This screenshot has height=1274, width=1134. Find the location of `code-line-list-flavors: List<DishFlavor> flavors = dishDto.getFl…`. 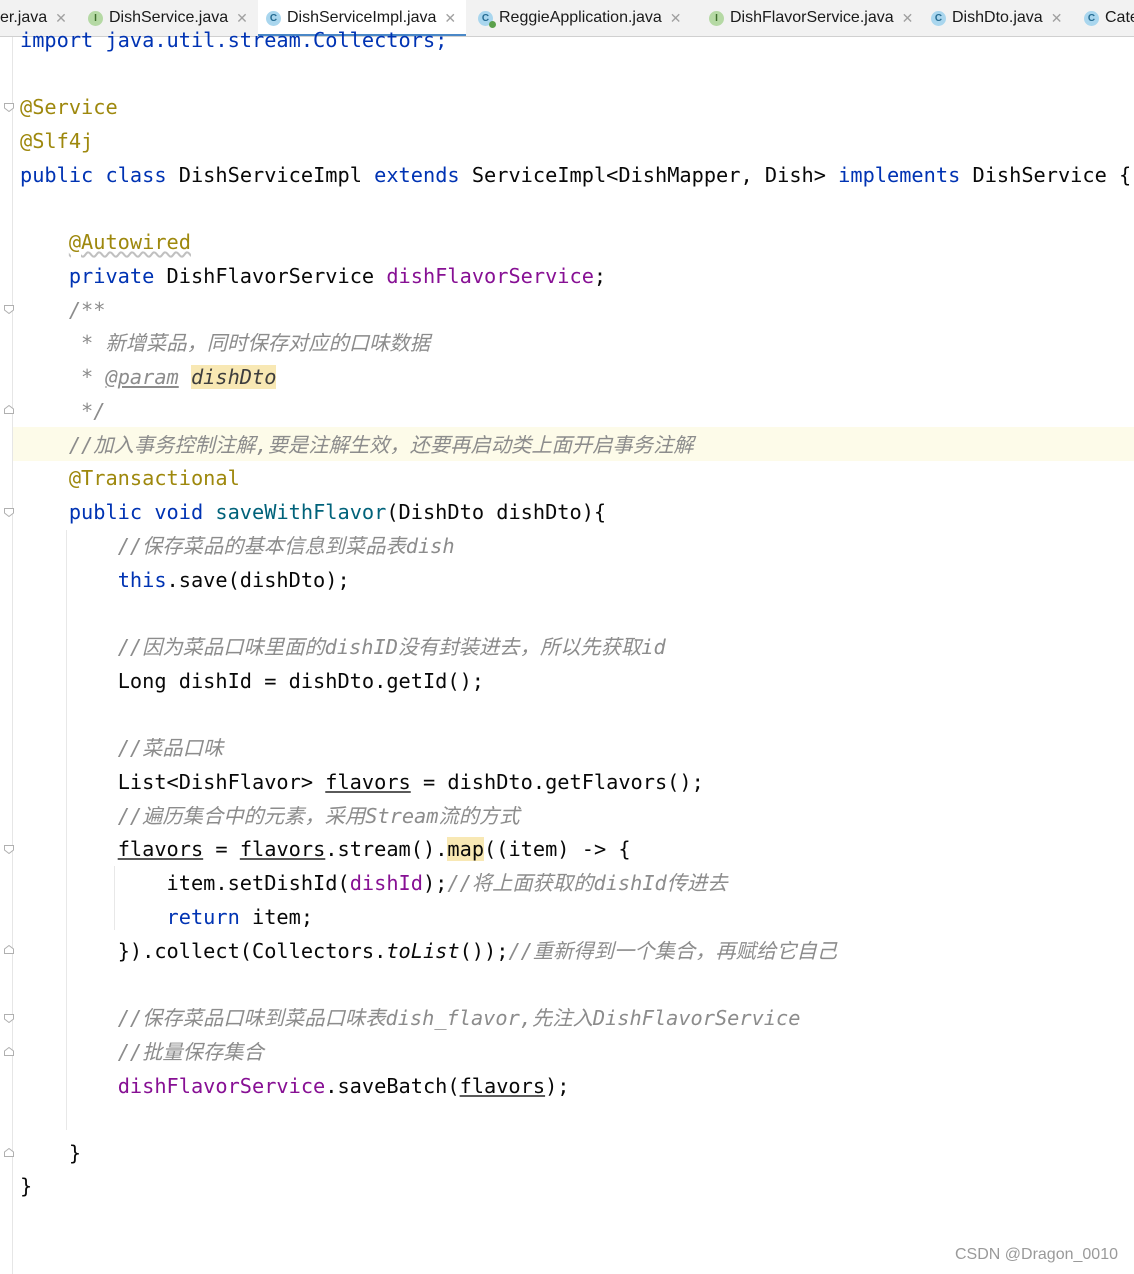

code-line-list-flavors: List<DishFlavor> flavors = dishDto.getFl… is located at coordinates (362, 782).